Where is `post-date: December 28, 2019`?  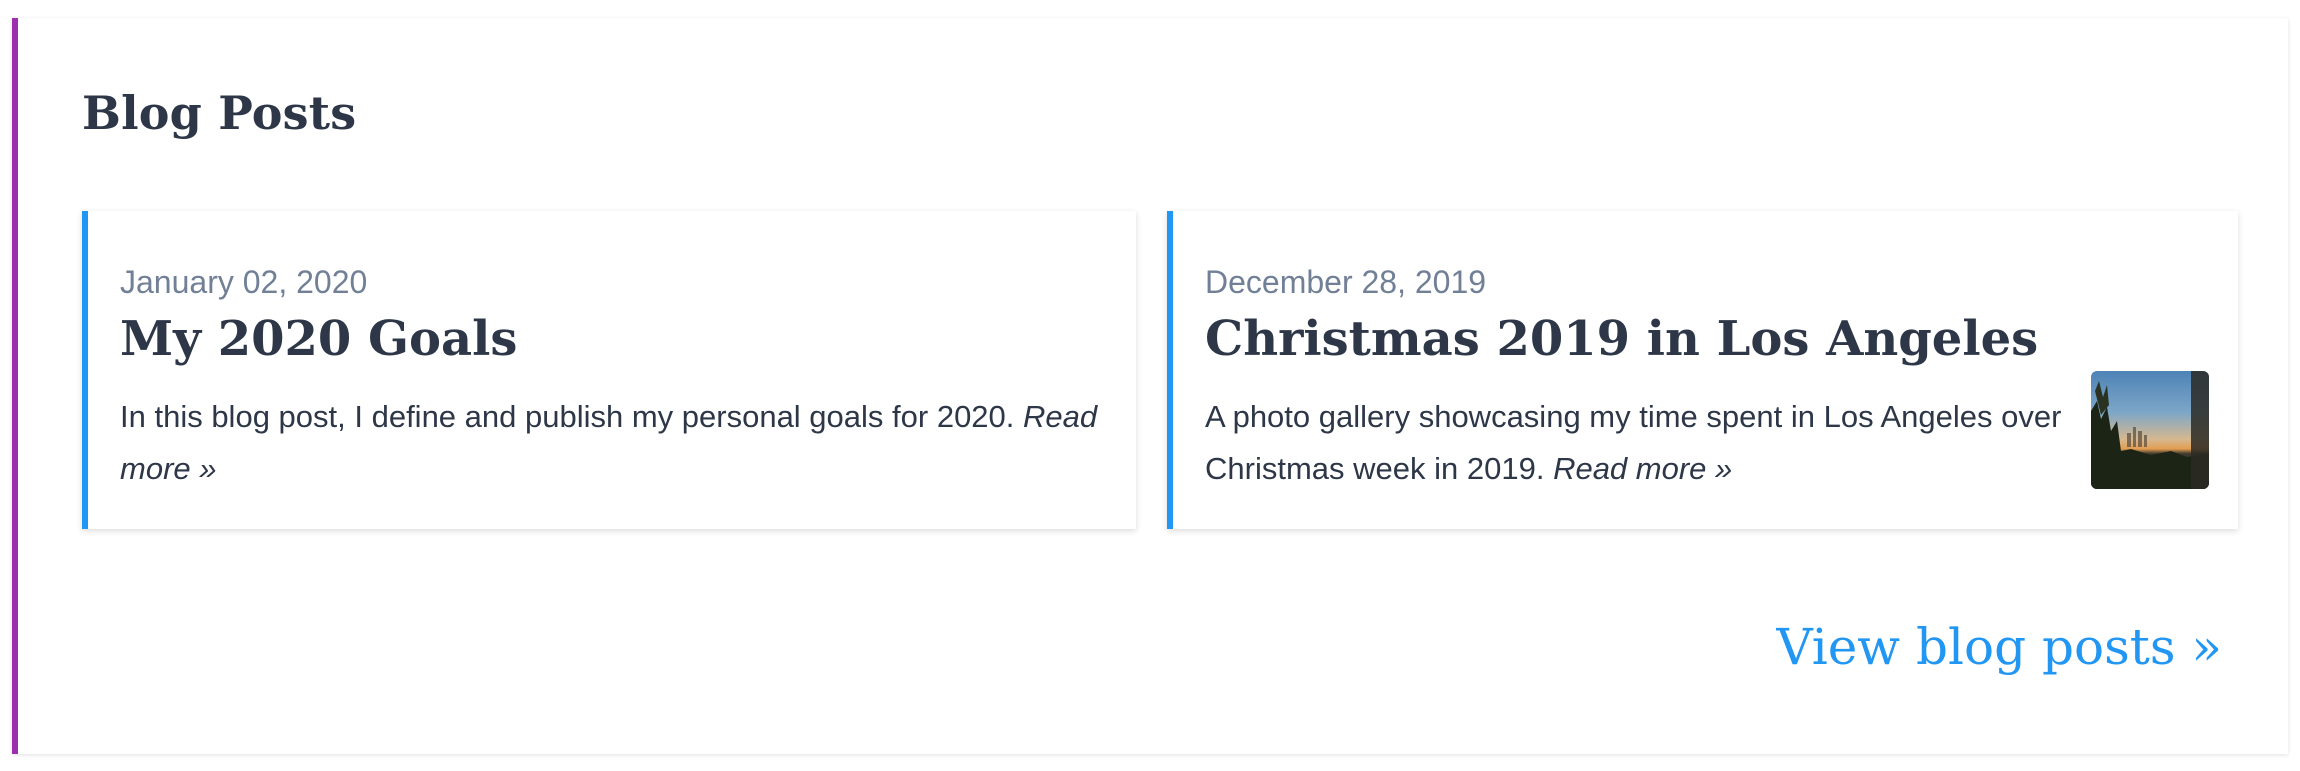 post-date: December 28, 2019 is located at coordinates (1346, 282).